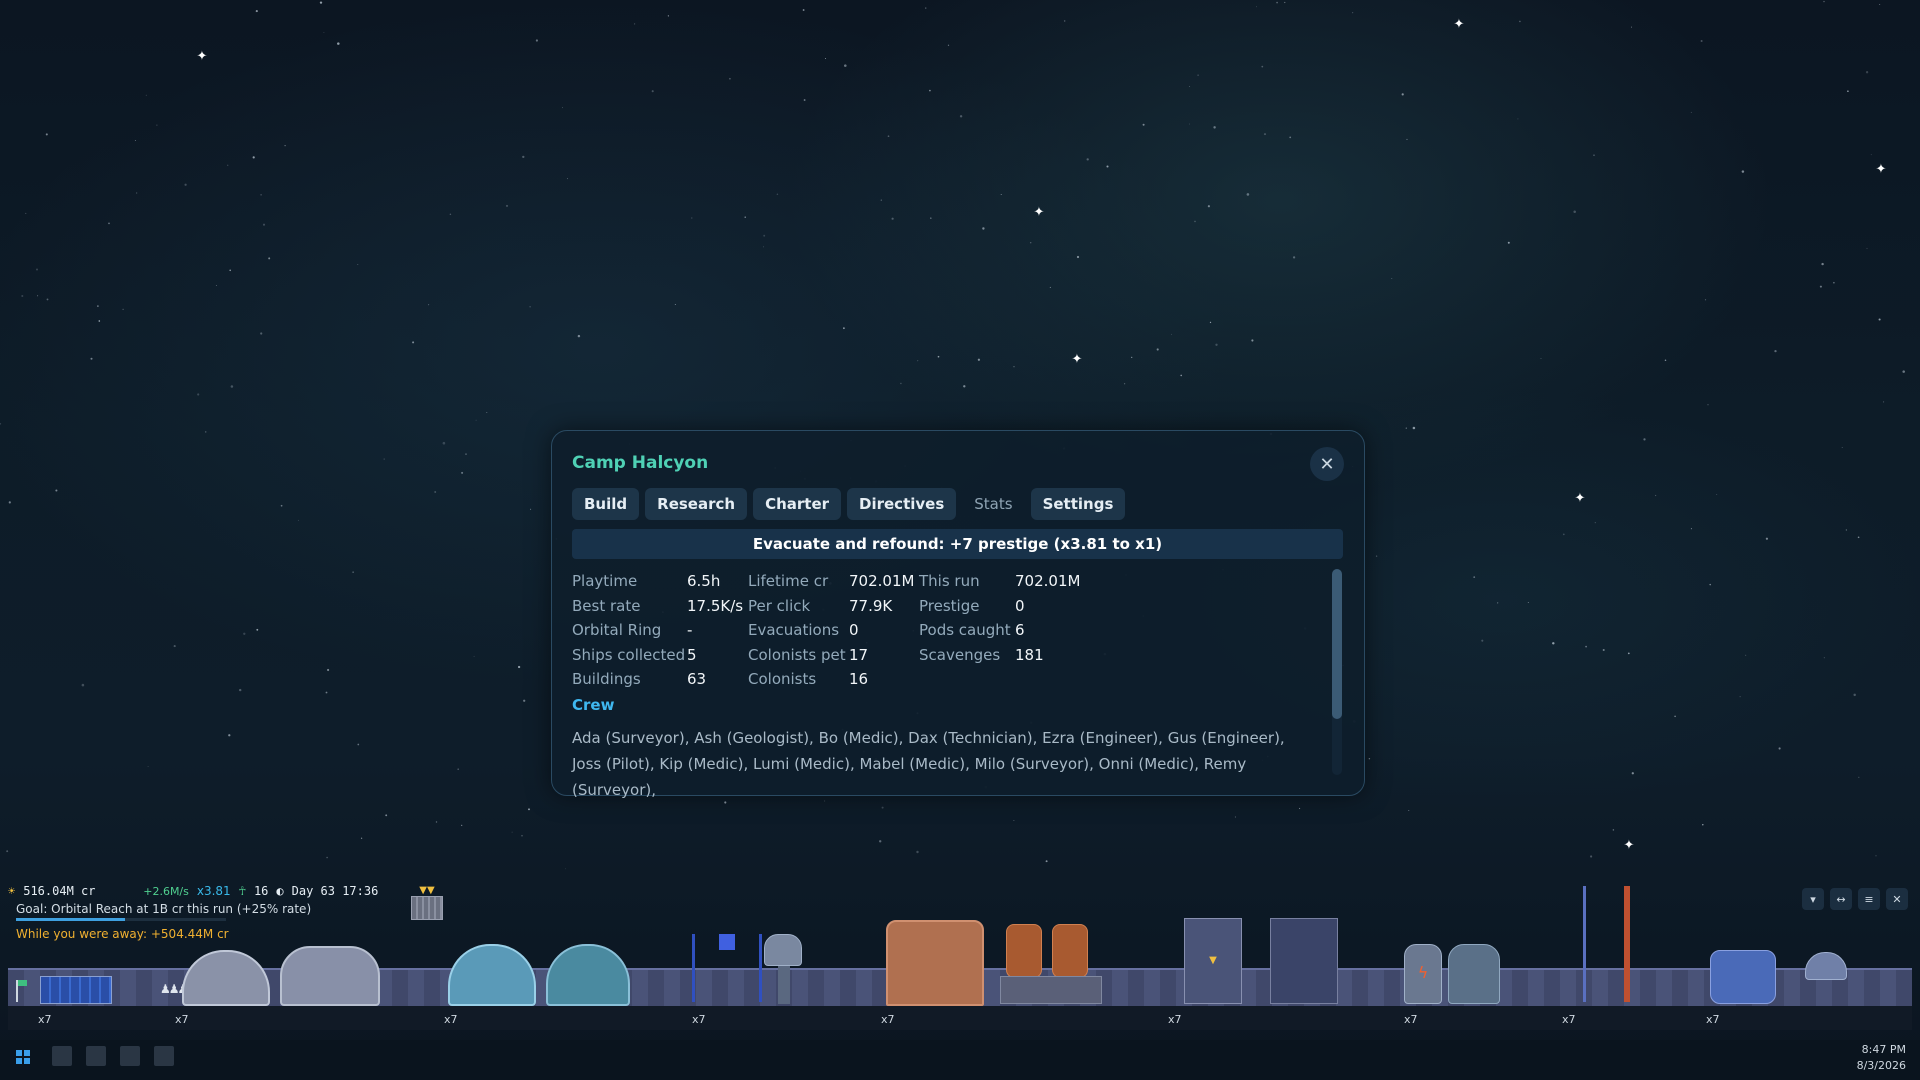 Image resolution: width=1920 pixels, height=1080 pixels. I want to click on resize-icon: ↔, so click(1841, 899).